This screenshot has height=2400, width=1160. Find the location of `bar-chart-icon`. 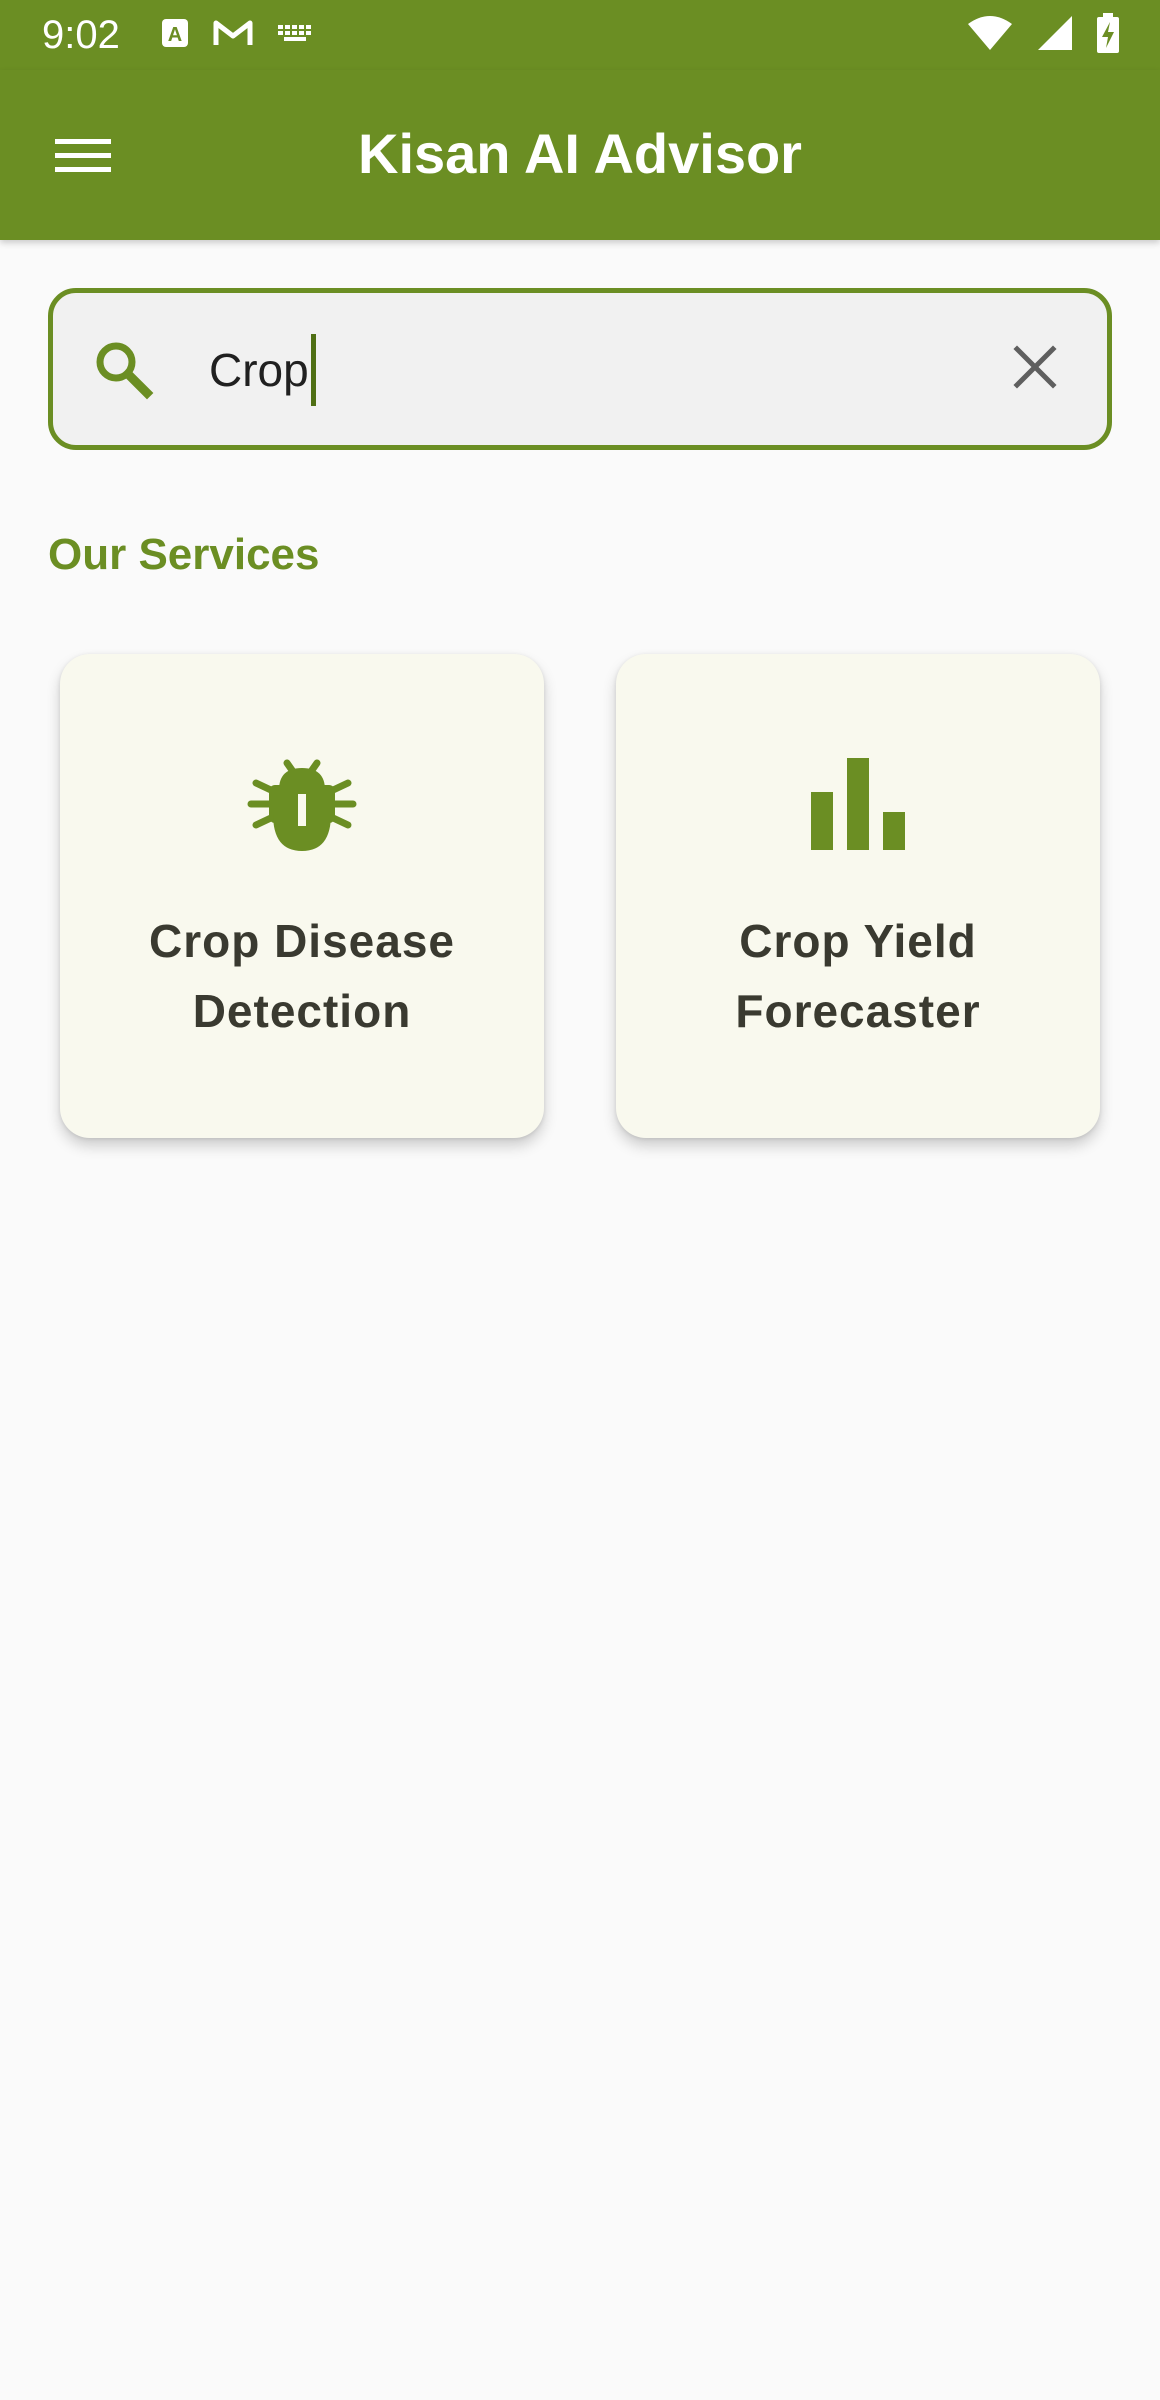

bar-chart-icon is located at coordinates (858, 805).